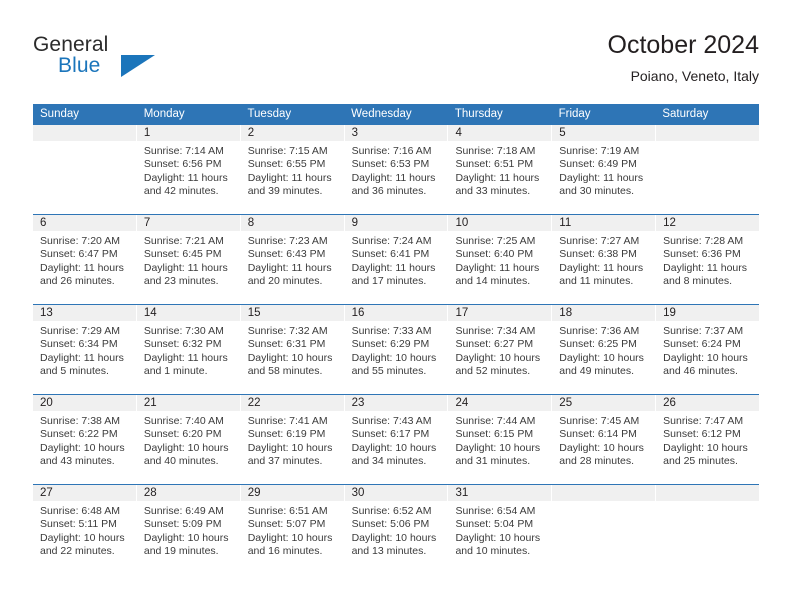 This screenshot has width=792, height=612. Describe the element at coordinates (188, 133) in the screenshot. I see `day-number: 1` at that location.